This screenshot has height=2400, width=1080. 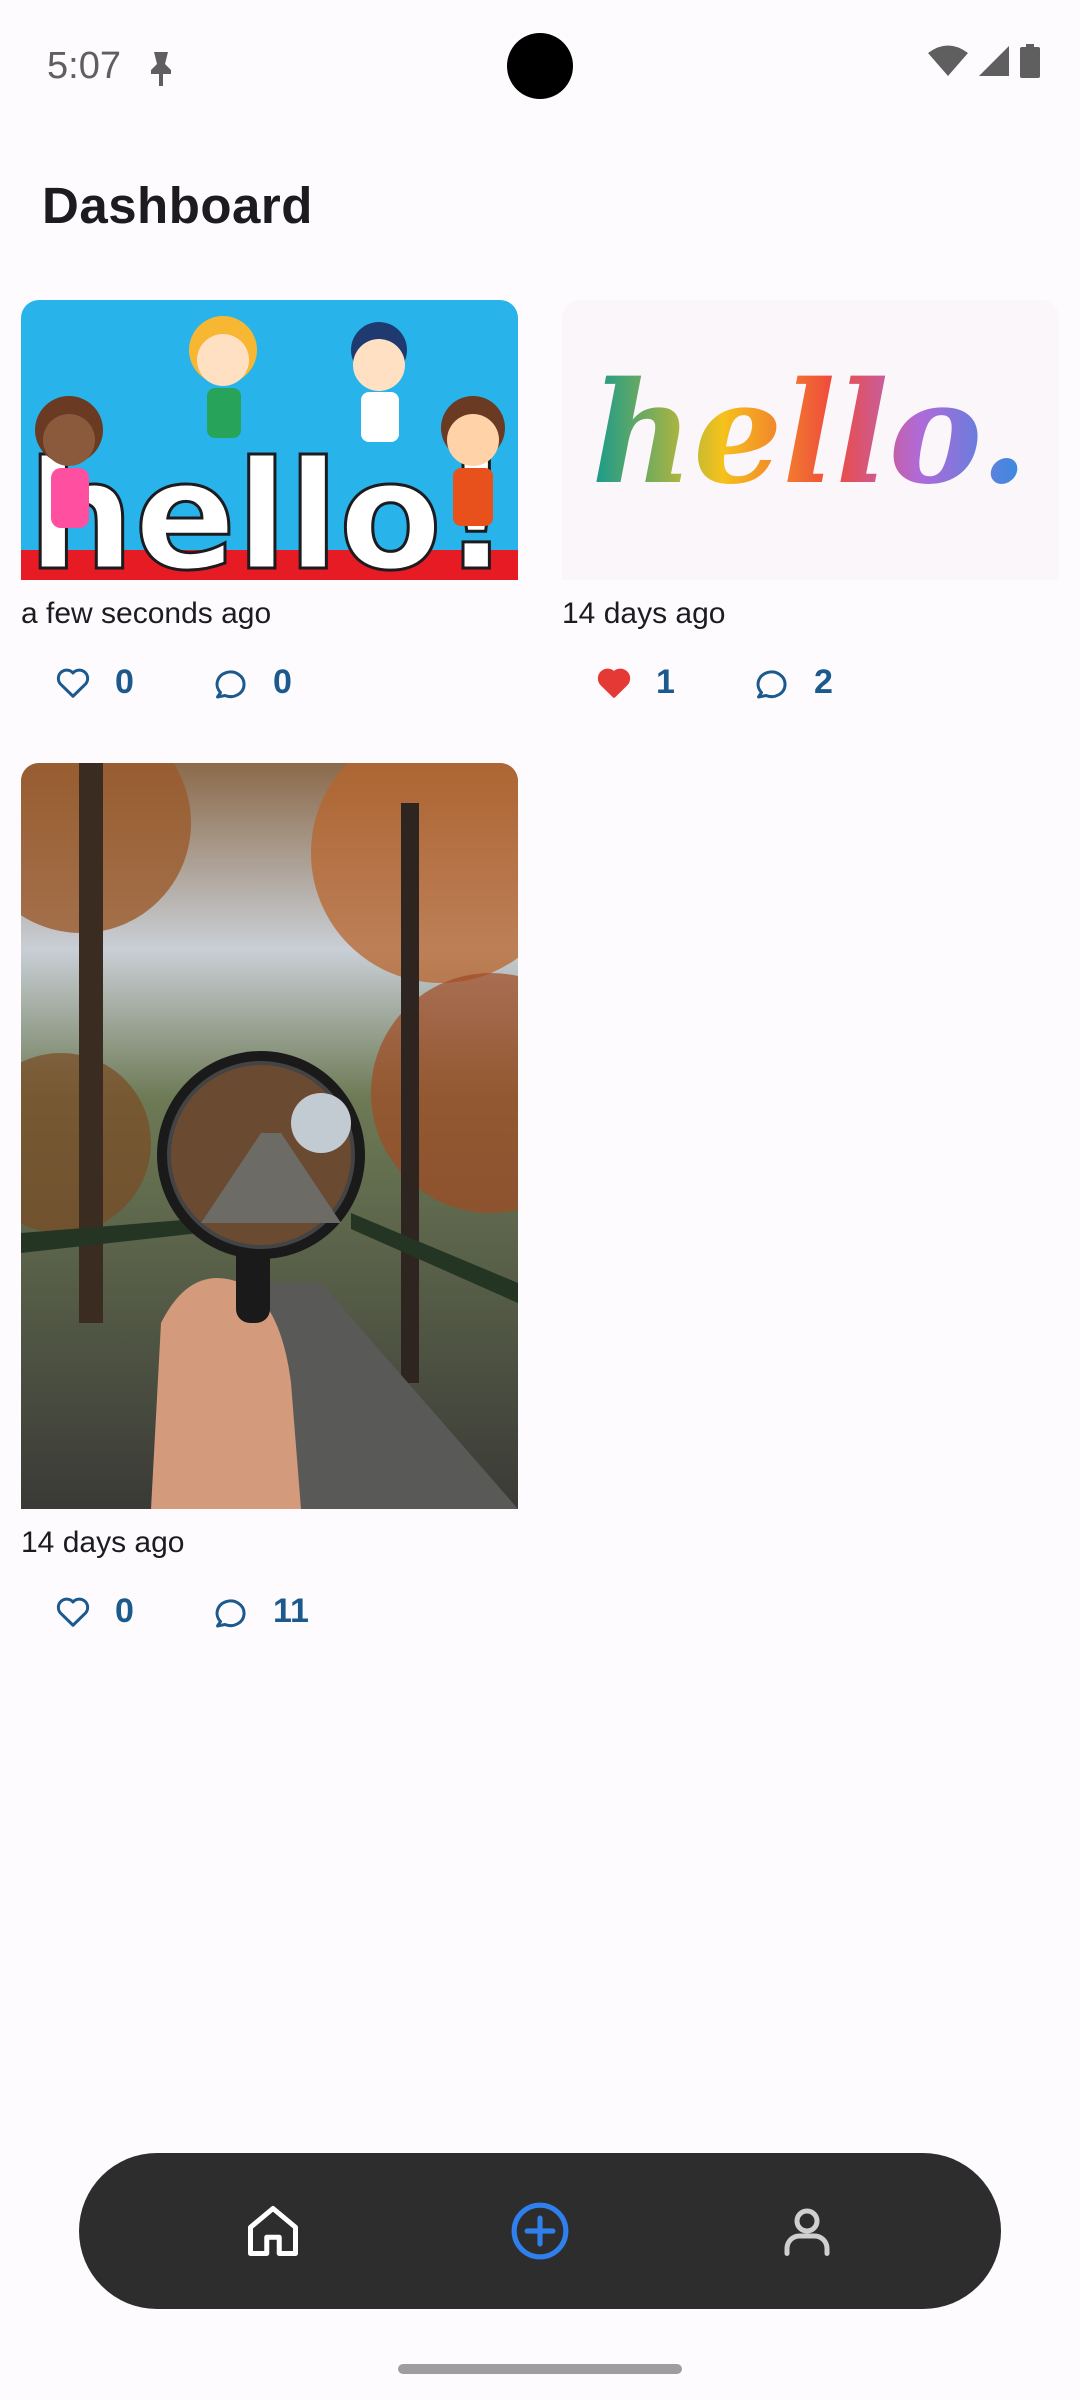 I want to click on signal-icon, so click(x=994, y=61).